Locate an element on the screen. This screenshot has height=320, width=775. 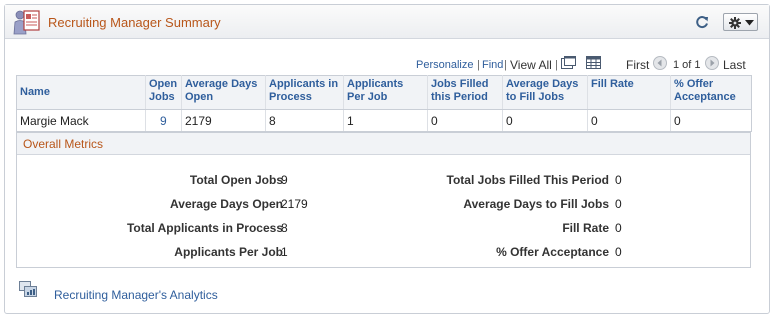
metric-label-applicants-per-job: Applicants Per Job is located at coordinates (228, 252).